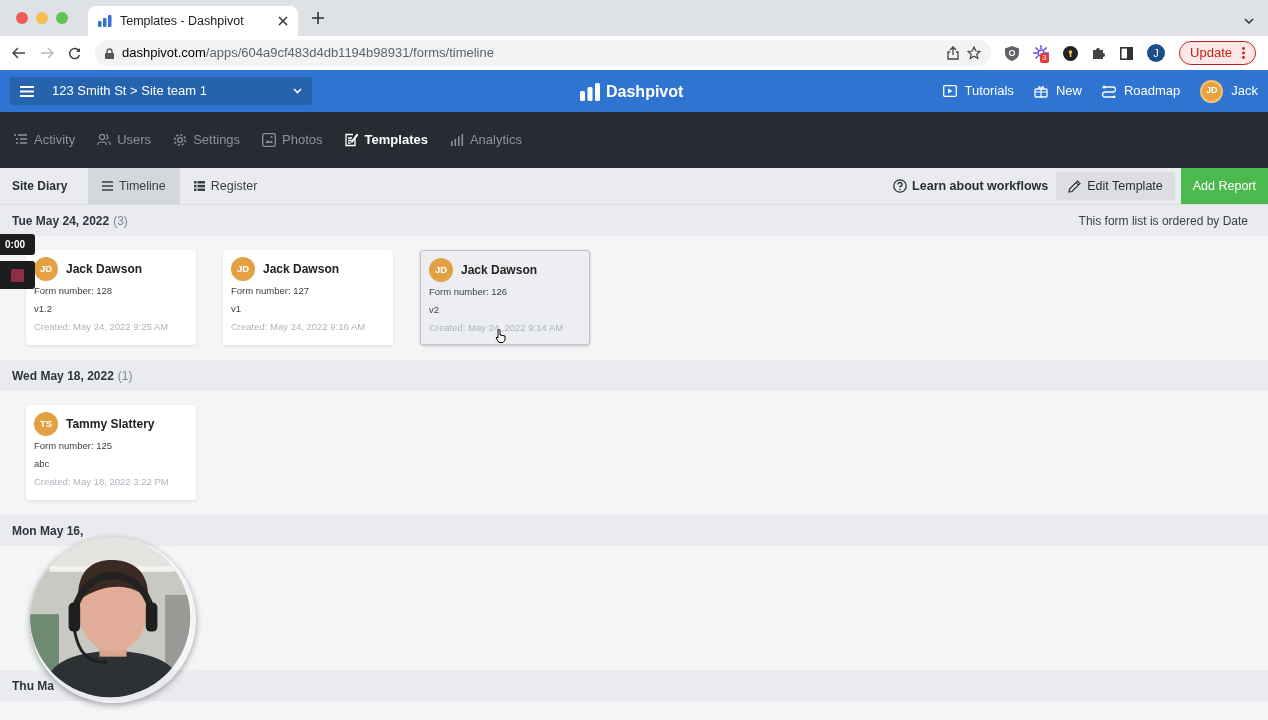 The width and height of the screenshot is (1268, 720). What do you see at coordinates (19, 53) in the screenshot?
I see `back-arrow-icon` at bounding box center [19, 53].